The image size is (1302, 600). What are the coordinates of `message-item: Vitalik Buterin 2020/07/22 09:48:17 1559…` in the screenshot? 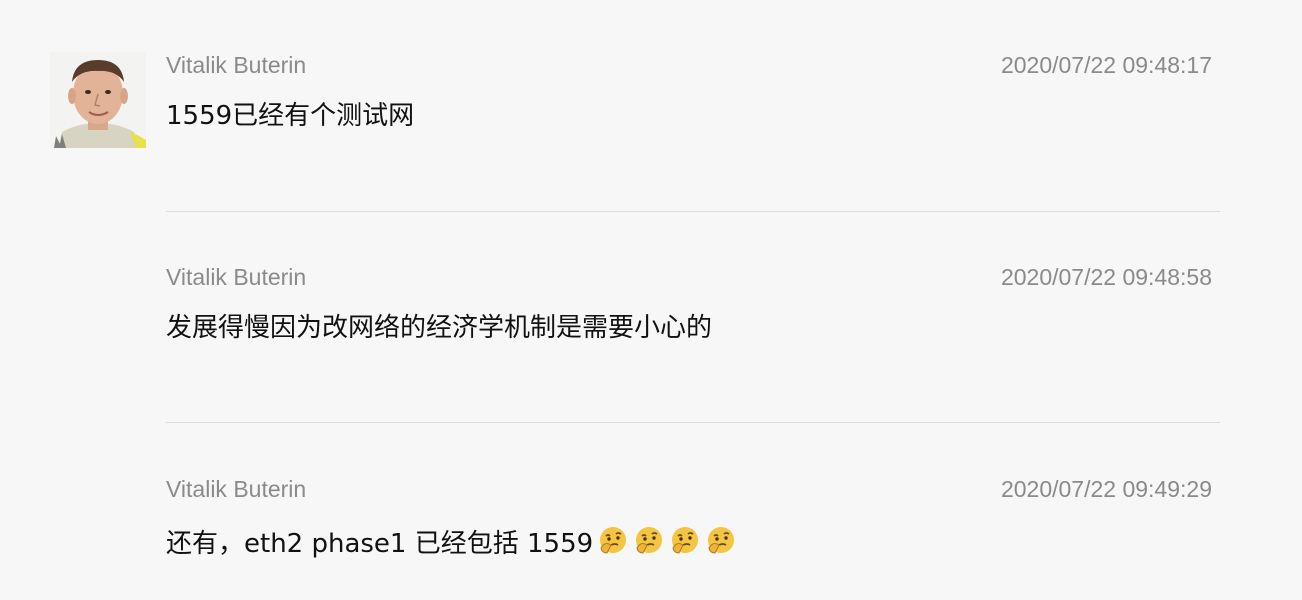 It's located at (693, 92).